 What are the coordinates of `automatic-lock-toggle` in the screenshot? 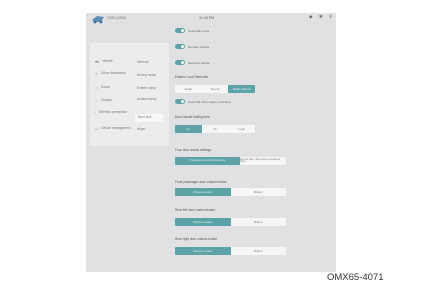 It's located at (180, 30).